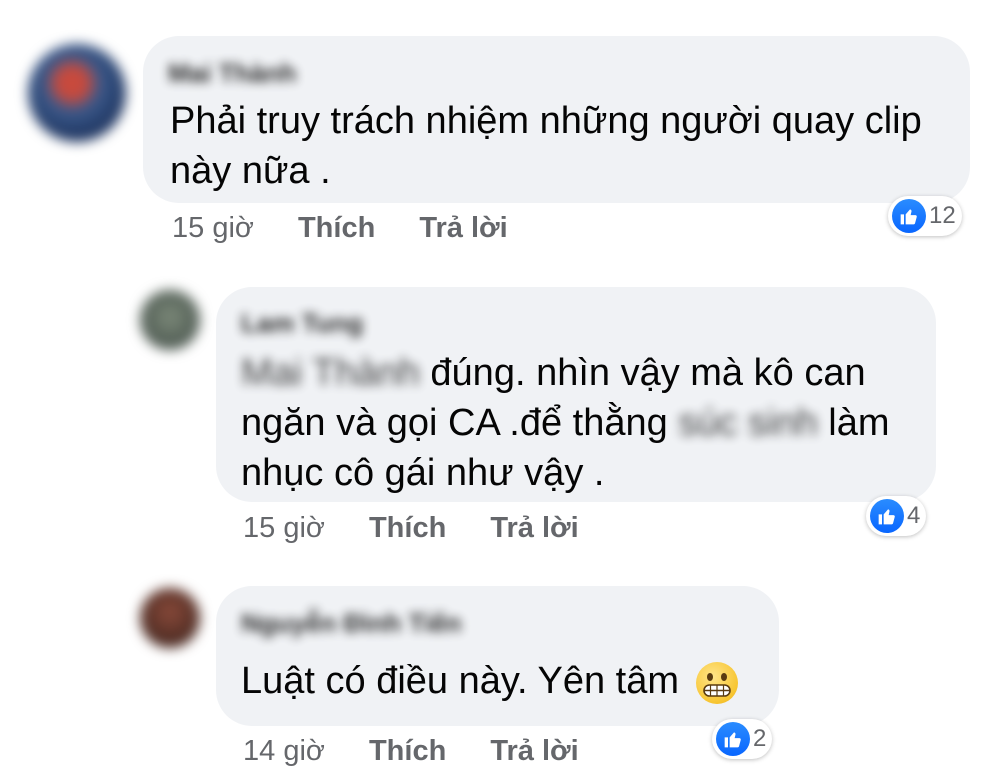  What do you see at coordinates (565, 423) in the screenshot?
I see `comment-text-line-2: ngăn và gọi CA .để thằng súc sinh làm` at bounding box center [565, 423].